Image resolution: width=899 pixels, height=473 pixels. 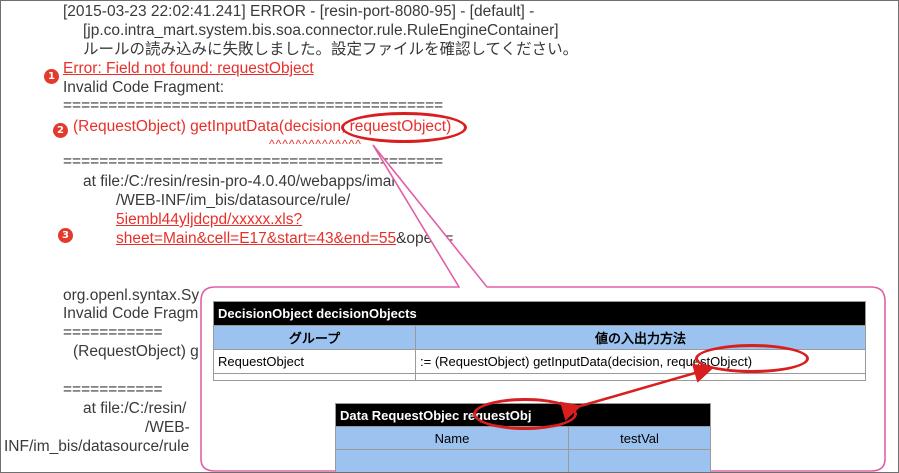 I want to click on double-arrow, so click(x=636, y=392).